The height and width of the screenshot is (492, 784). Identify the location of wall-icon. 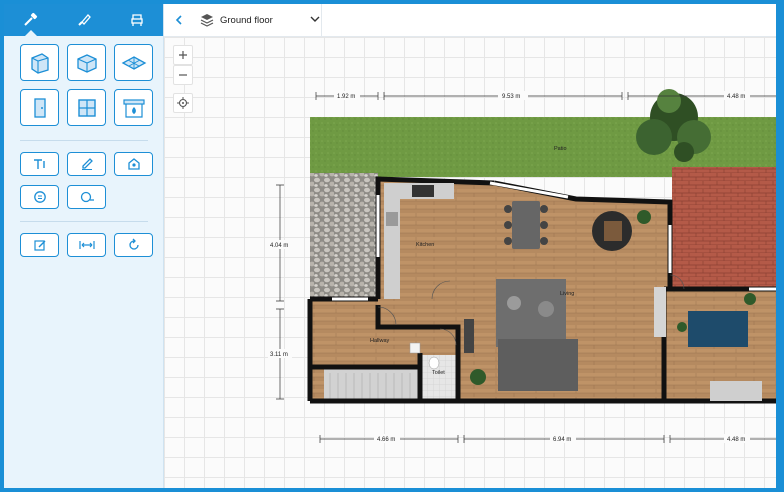
(39, 63).